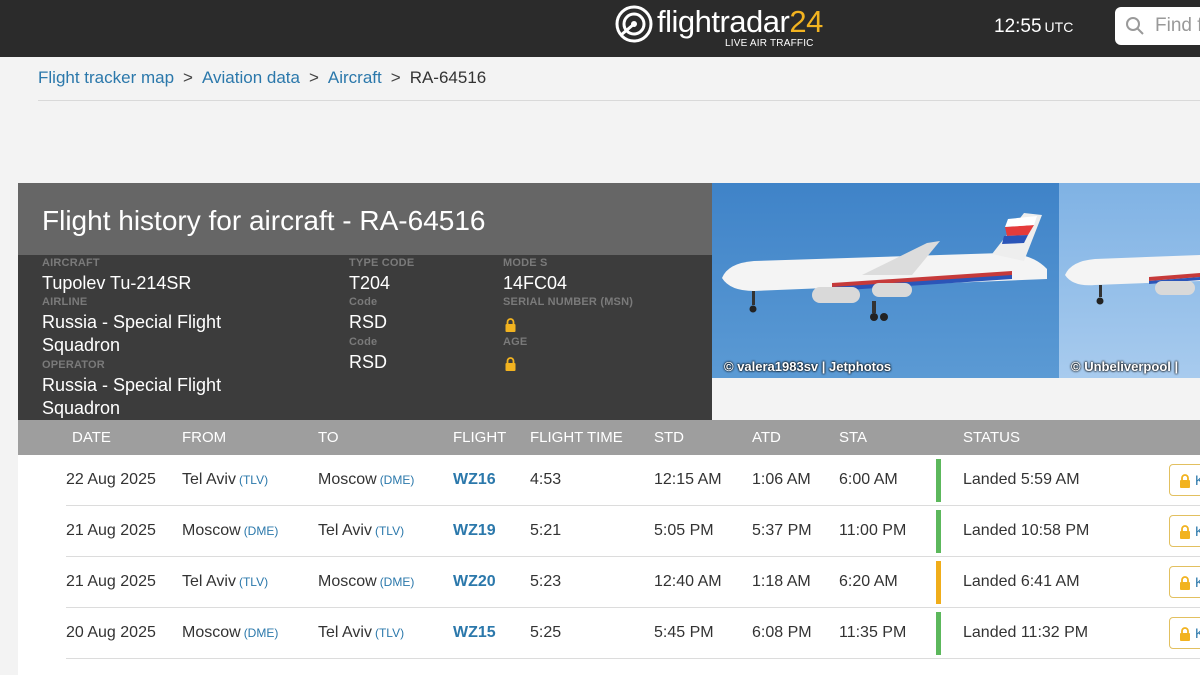 The height and width of the screenshot is (675, 1200). I want to click on aircraft-value: Tupolev Tu-214SR, so click(117, 283).